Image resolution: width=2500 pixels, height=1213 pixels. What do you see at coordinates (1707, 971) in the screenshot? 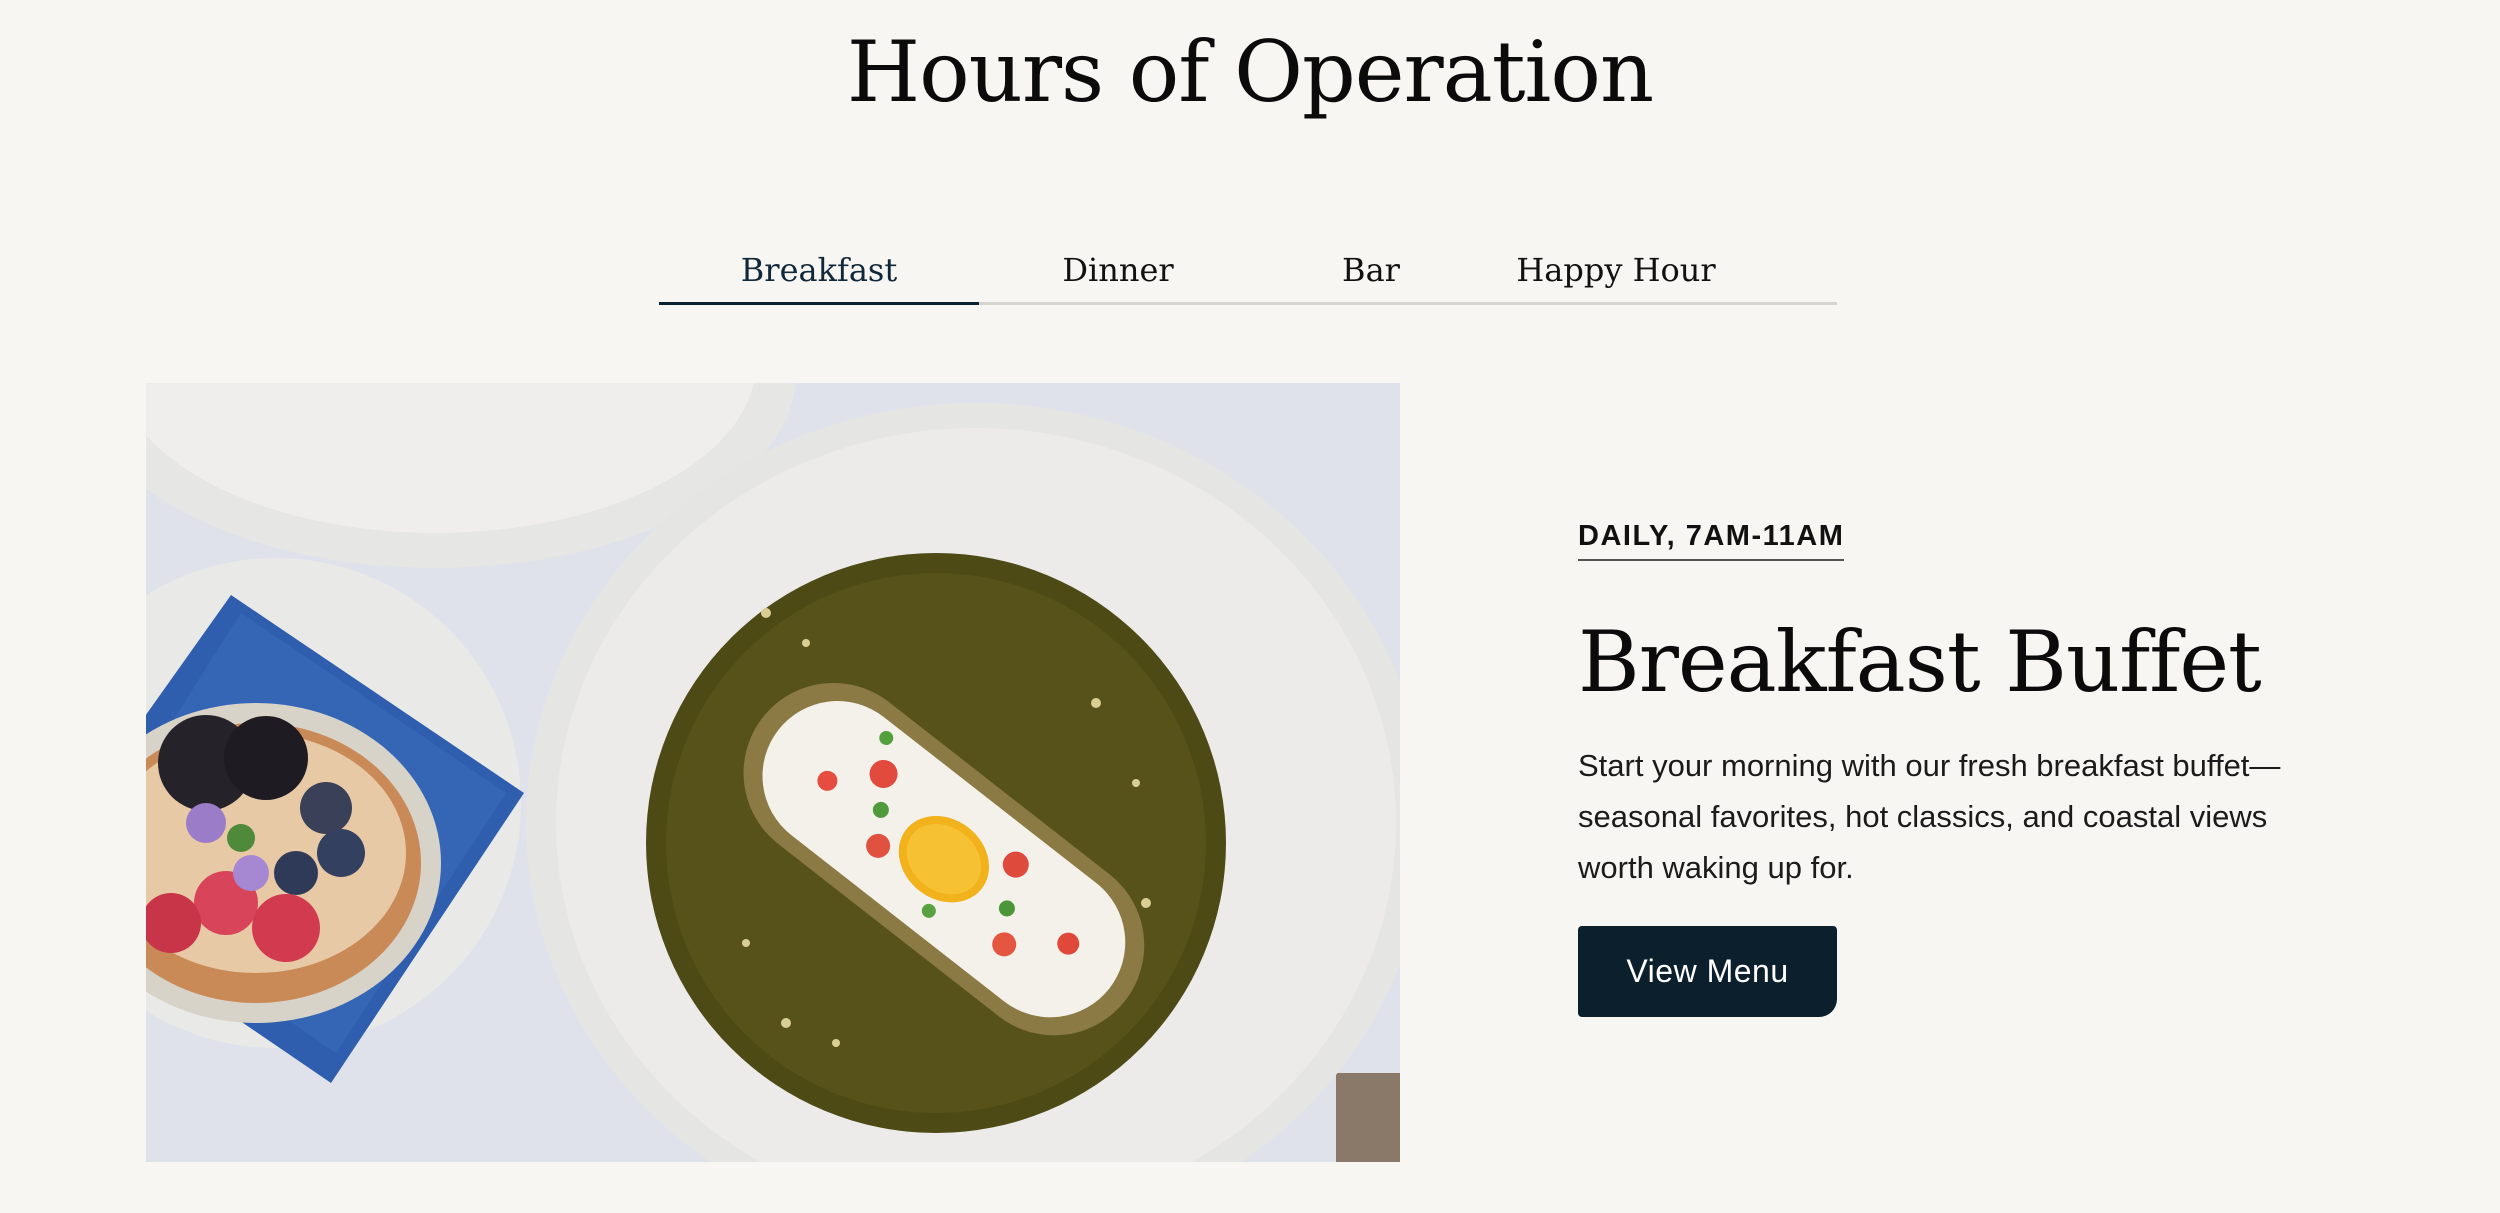
I see `view-menu-button: View Menu` at bounding box center [1707, 971].